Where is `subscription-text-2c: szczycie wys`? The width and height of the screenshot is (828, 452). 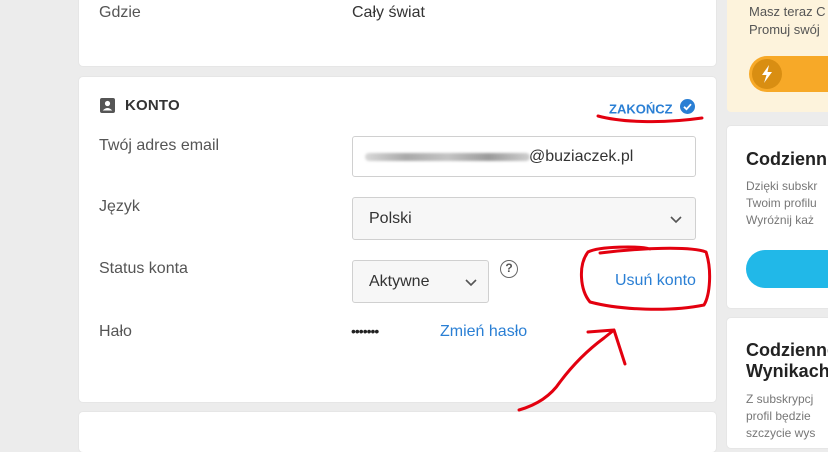 subscription-text-2c: szczycie wys is located at coordinates (781, 433).